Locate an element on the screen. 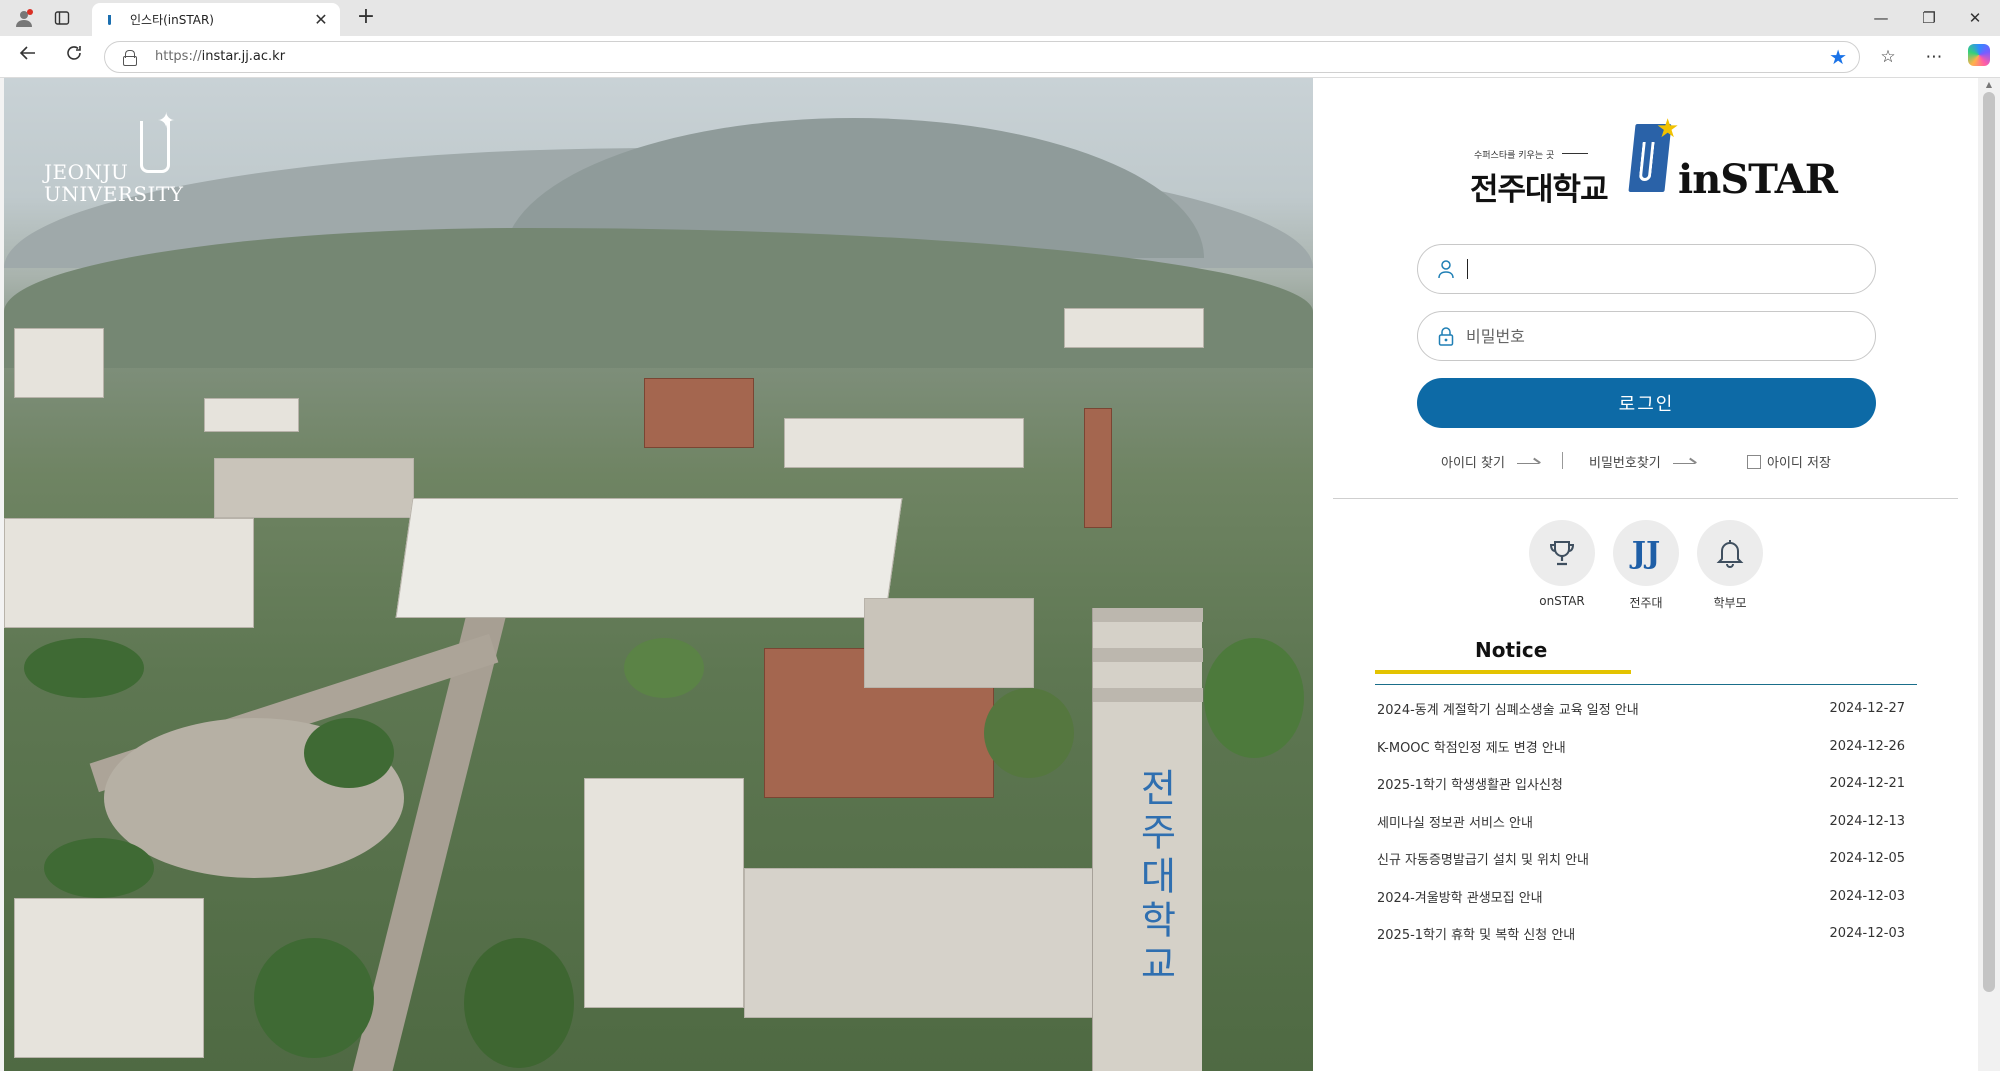  address-bar: https://instar.jj.ac.kr ★ is located at coordinates (982, 57).